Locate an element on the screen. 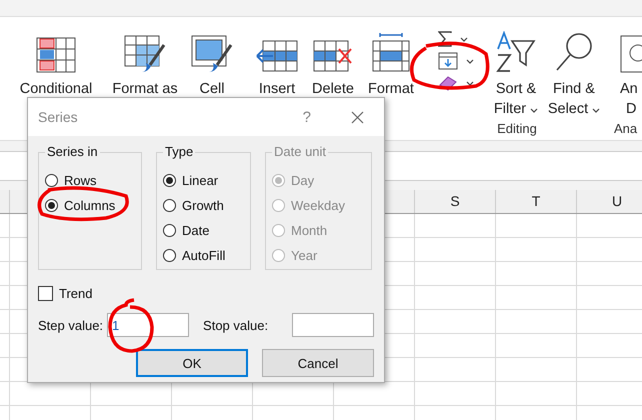 The height and width of the screenshot is (420, 642). option-label: Date is located at coordinates (196, 230).